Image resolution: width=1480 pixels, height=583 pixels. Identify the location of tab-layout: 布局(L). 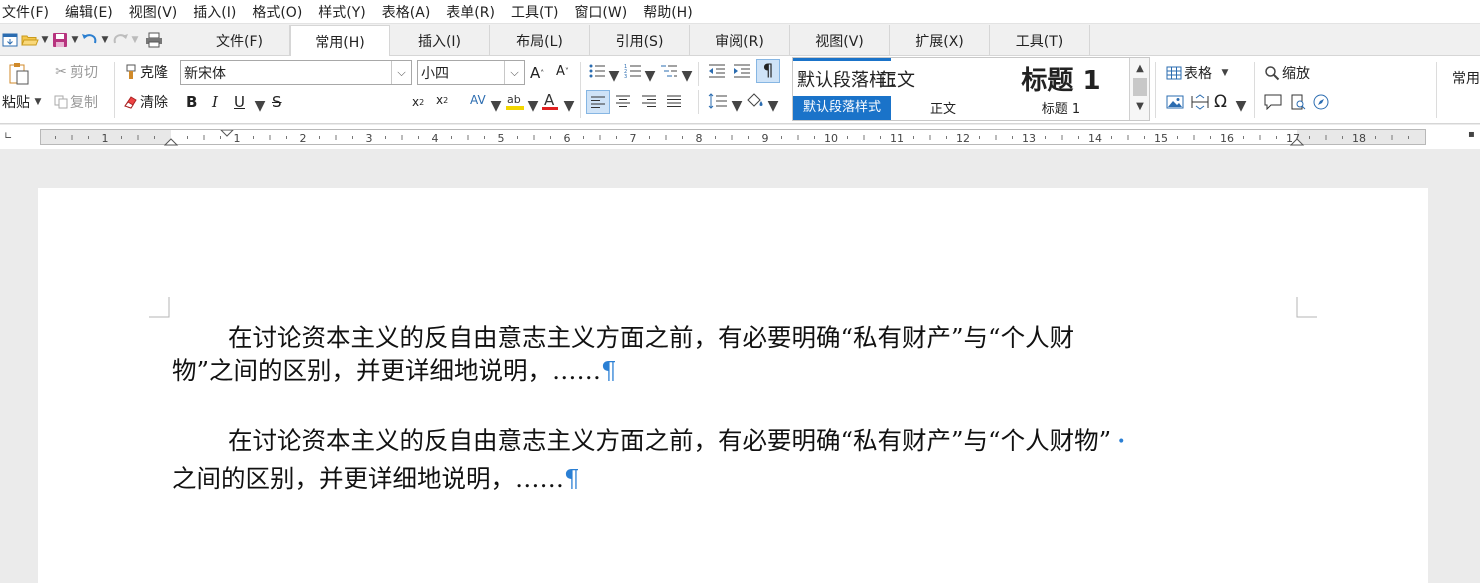
(540, 40).